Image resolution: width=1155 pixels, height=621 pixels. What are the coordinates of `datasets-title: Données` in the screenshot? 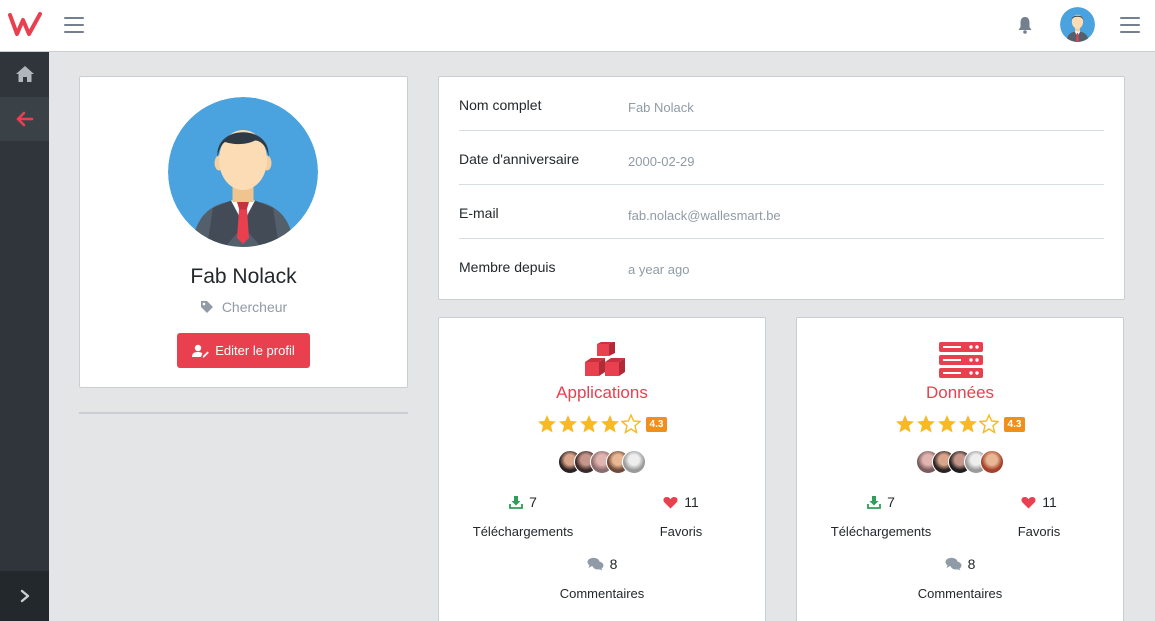 It's located at (960, 393).